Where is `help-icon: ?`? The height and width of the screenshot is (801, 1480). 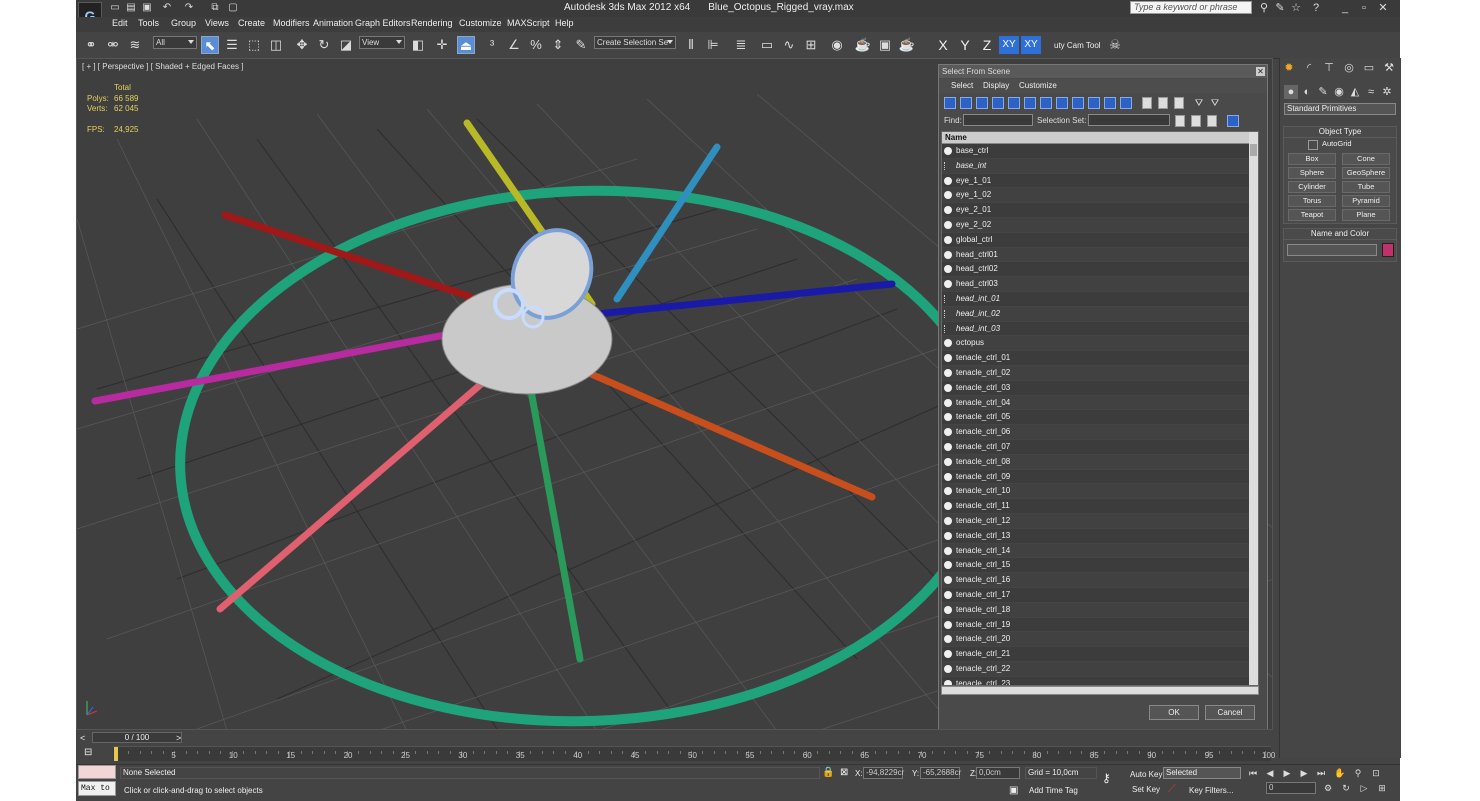
help-icon: ? is located at coordinates (1316, 8).